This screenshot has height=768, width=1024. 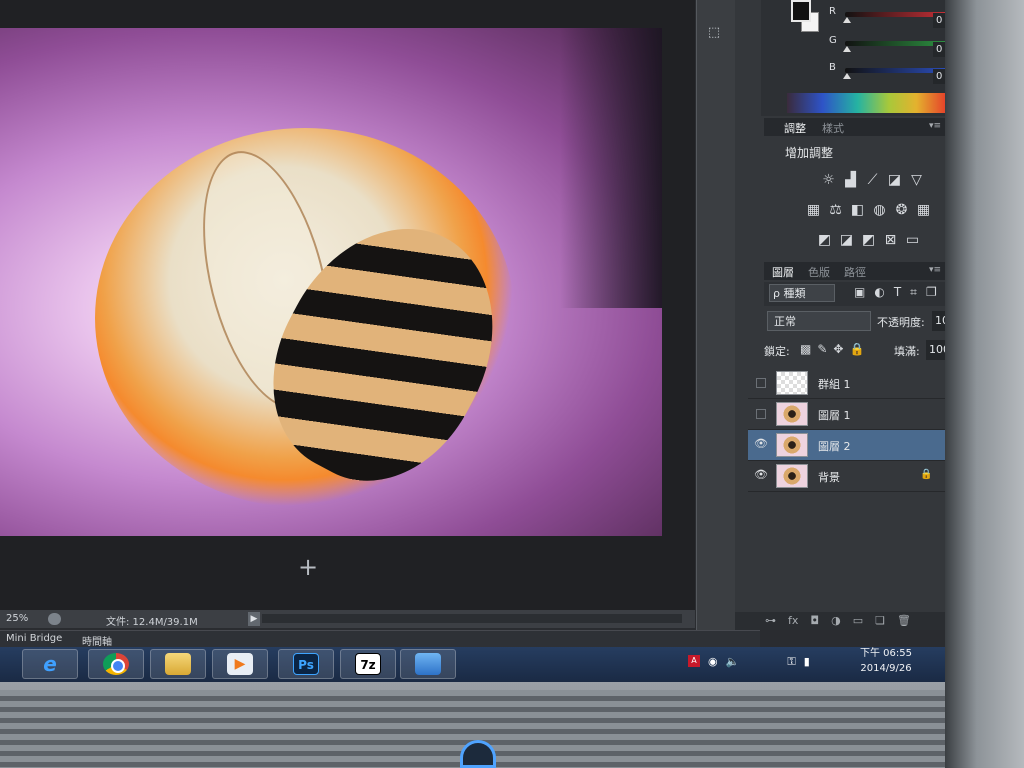 I want to click on taskbar-app-sevenz: 7z, so click(x=368, y=664).